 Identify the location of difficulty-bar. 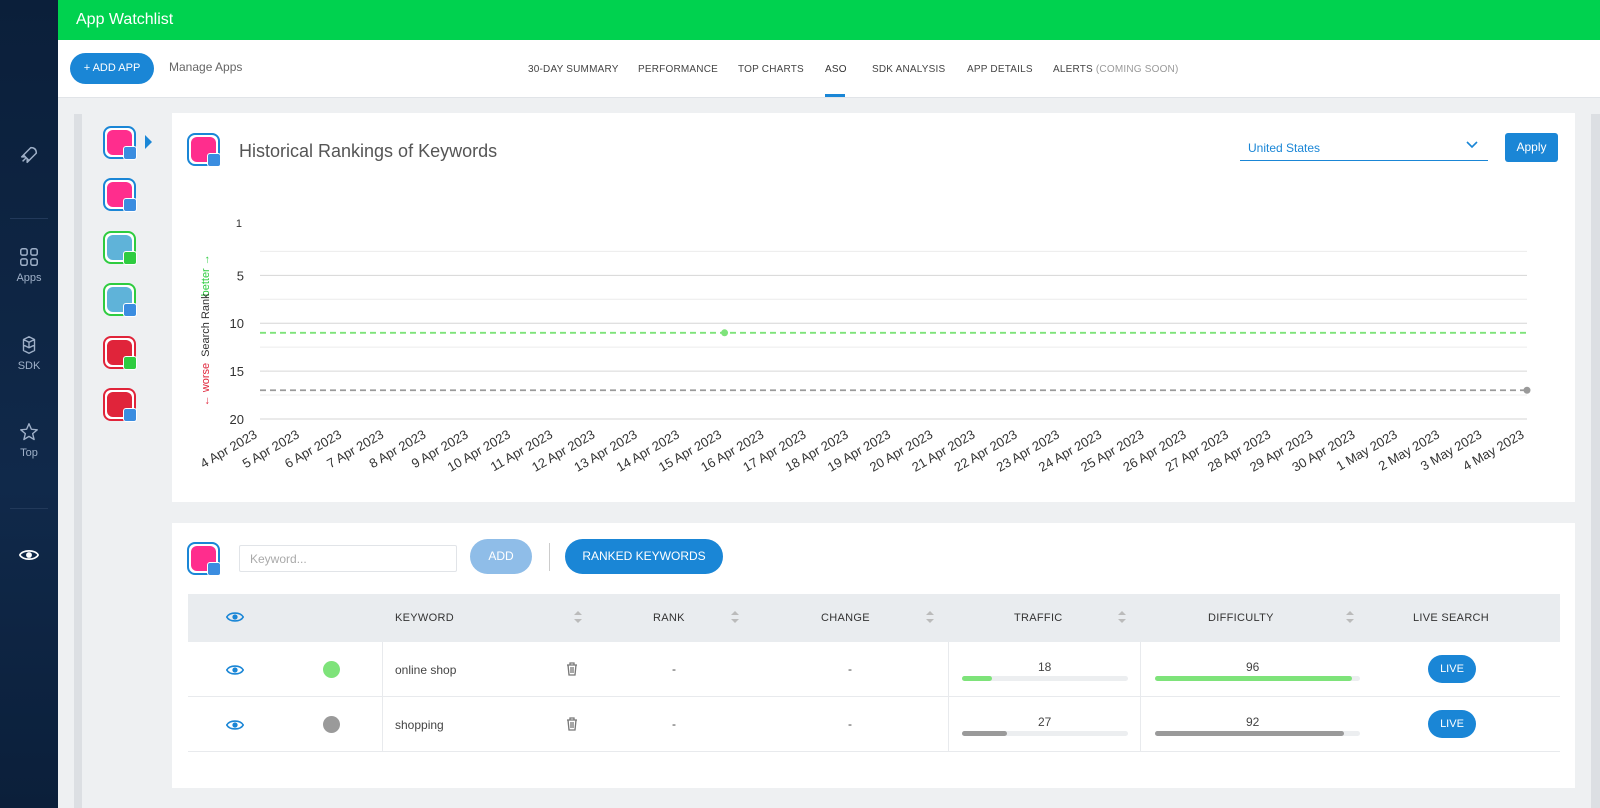
(1257, 733).